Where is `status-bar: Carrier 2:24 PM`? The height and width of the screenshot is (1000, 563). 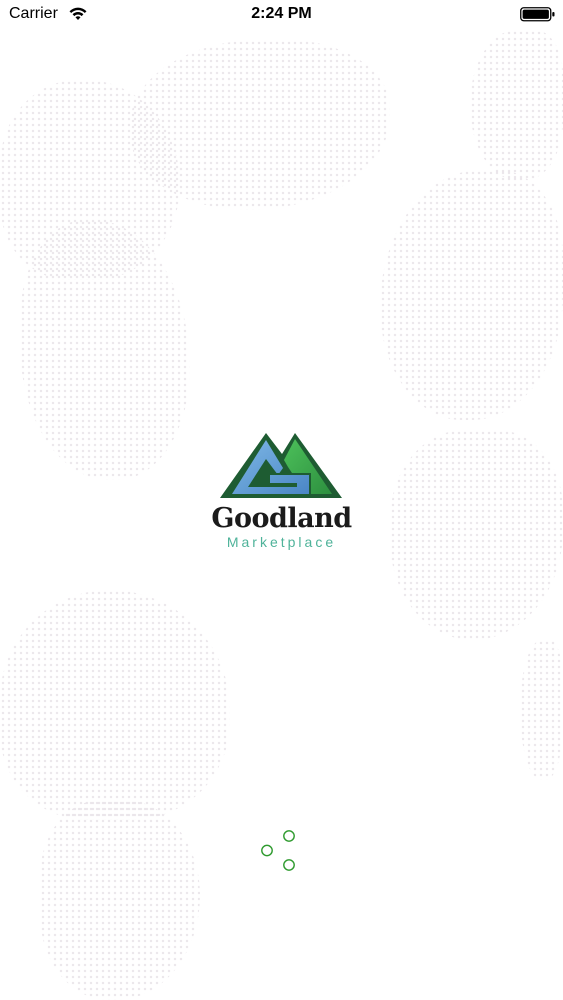 status-bar: Carrier 2:24 PM is located at coordinates (281, 15).